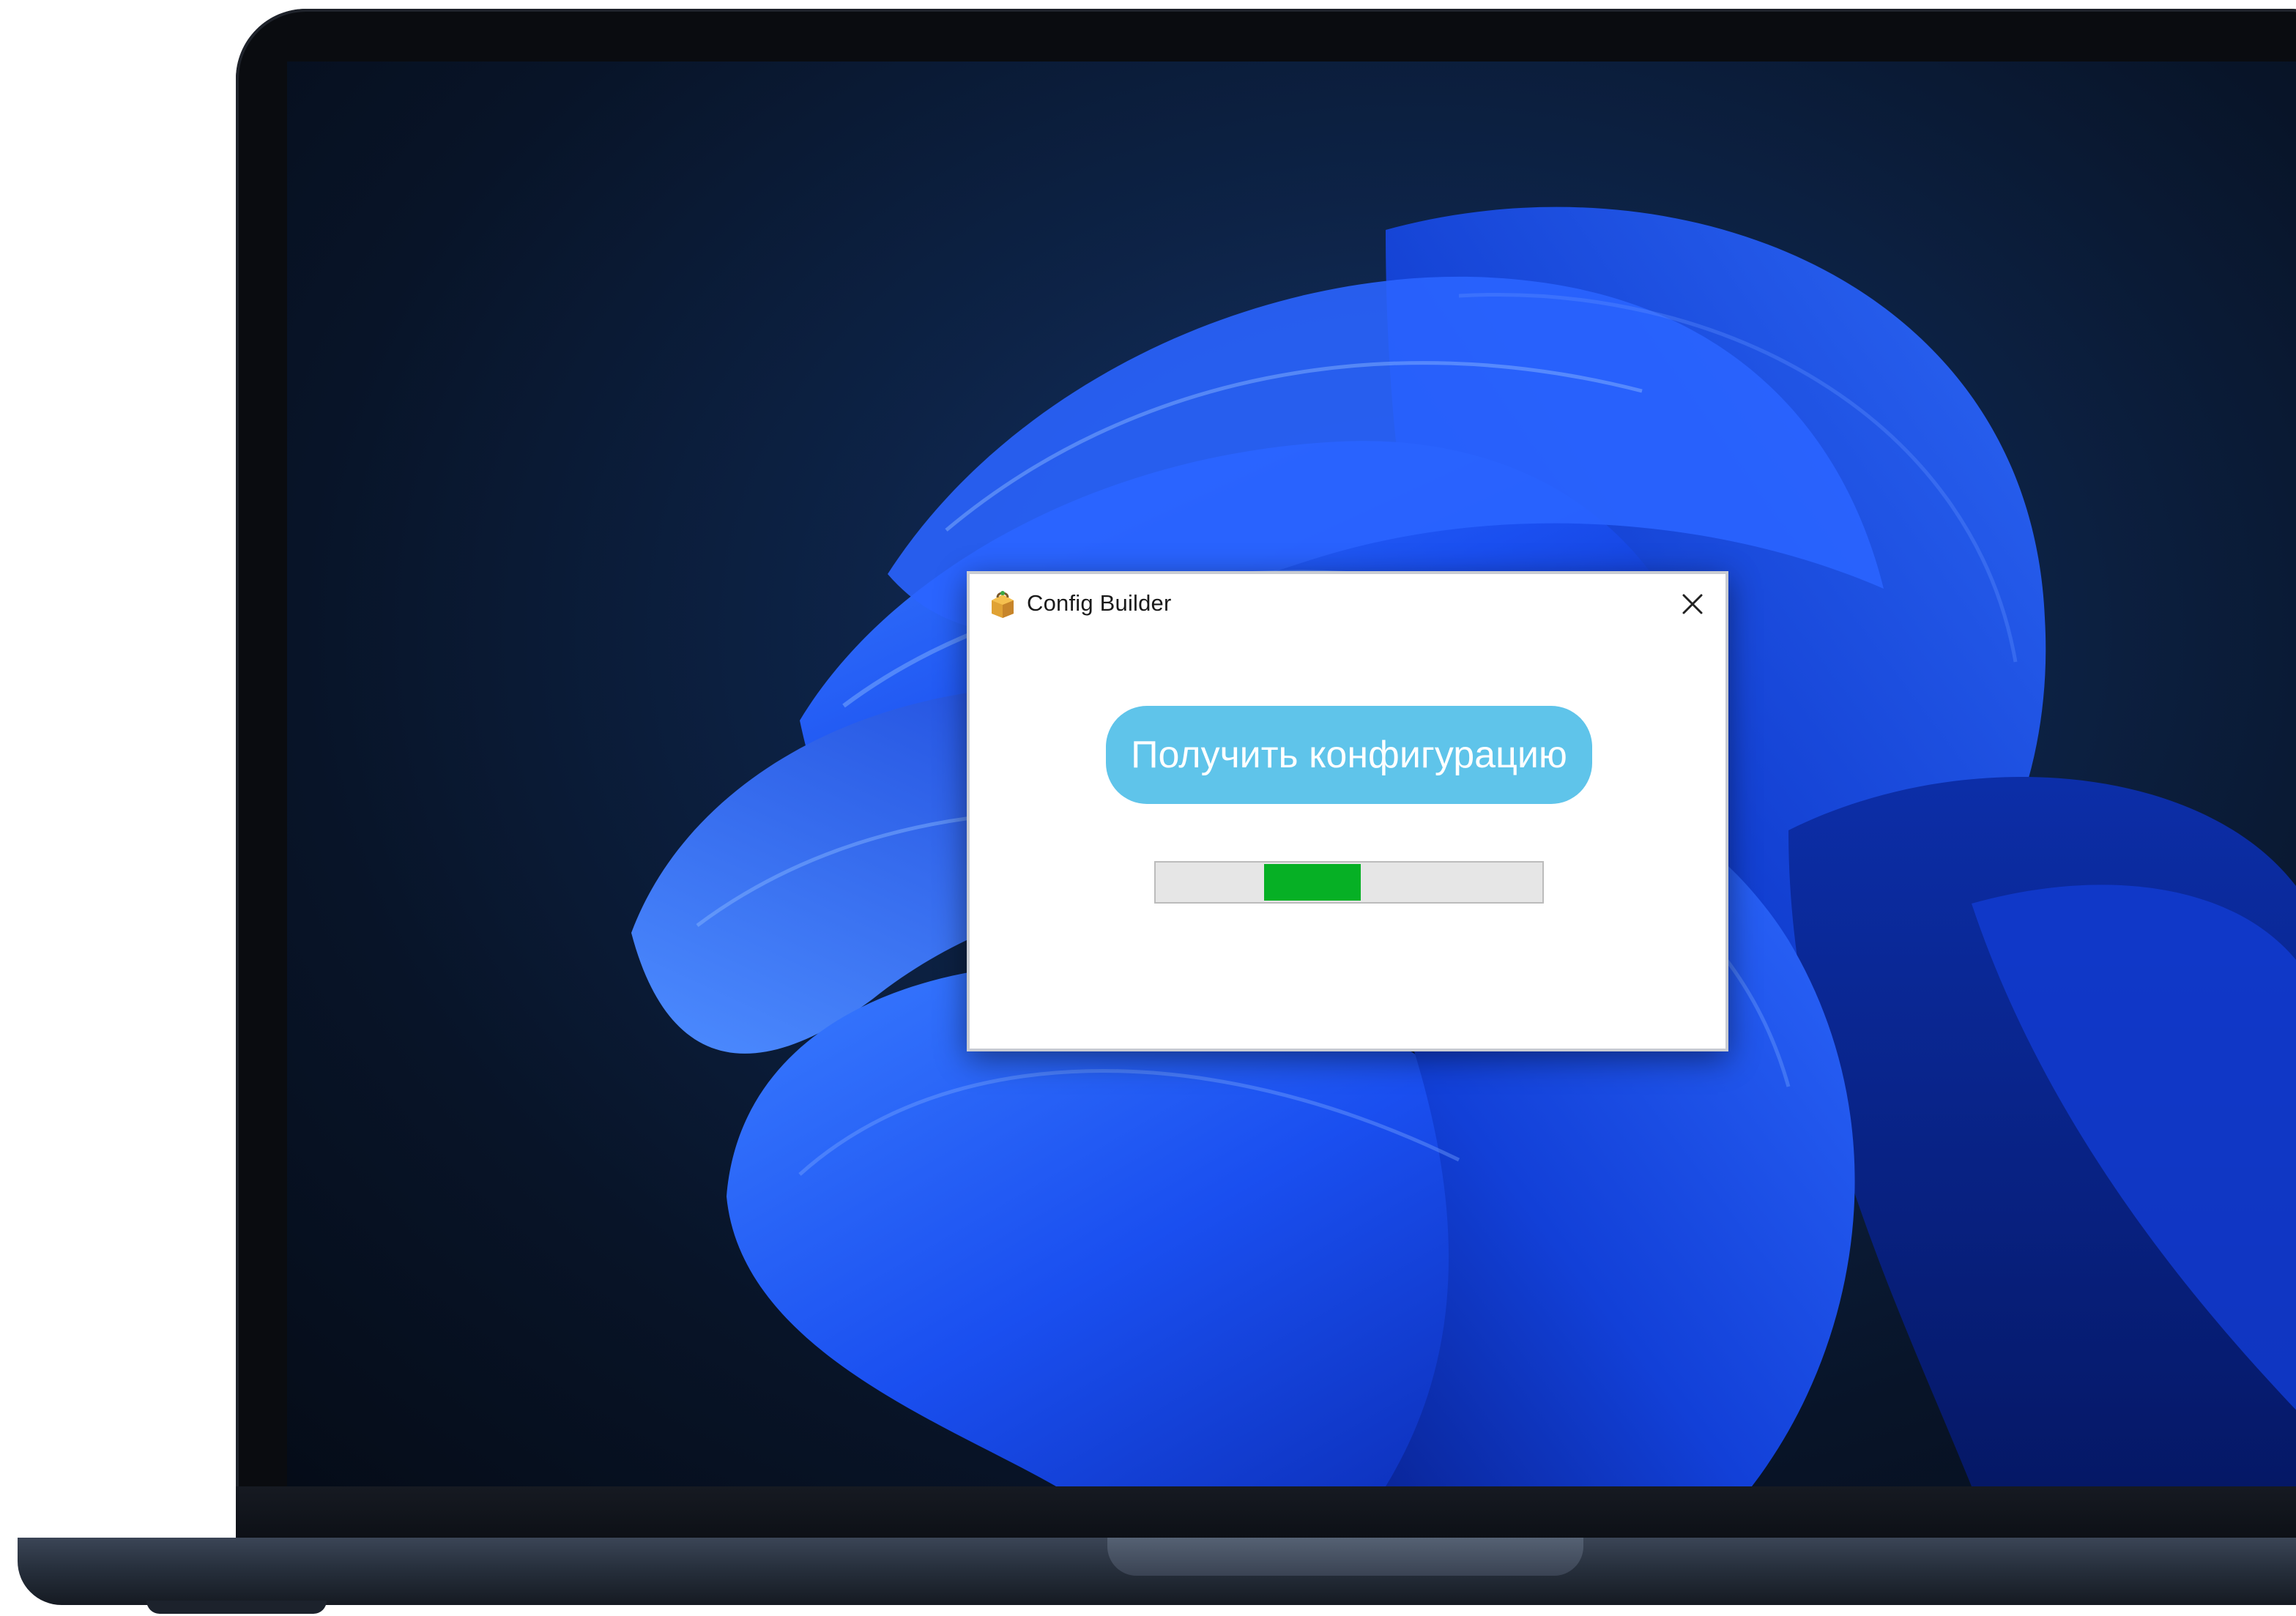 The height and width of the screenshot is (1616, 2296). I want to click on laptop-chin, so click(1266, 1515).